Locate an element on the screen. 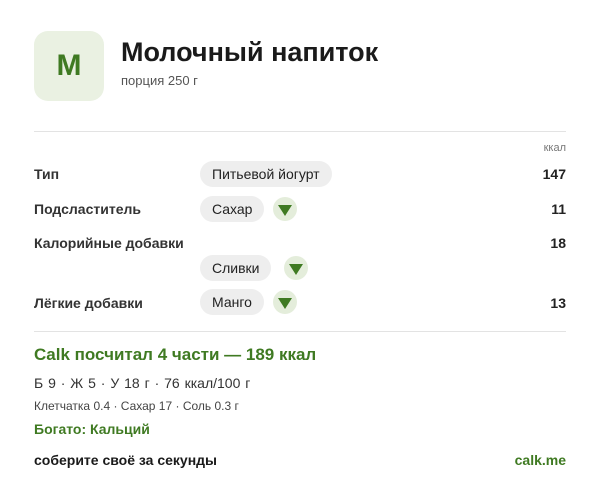  row-label-light-additions: Лёгкие добавки is located at coordinates (88, 303).